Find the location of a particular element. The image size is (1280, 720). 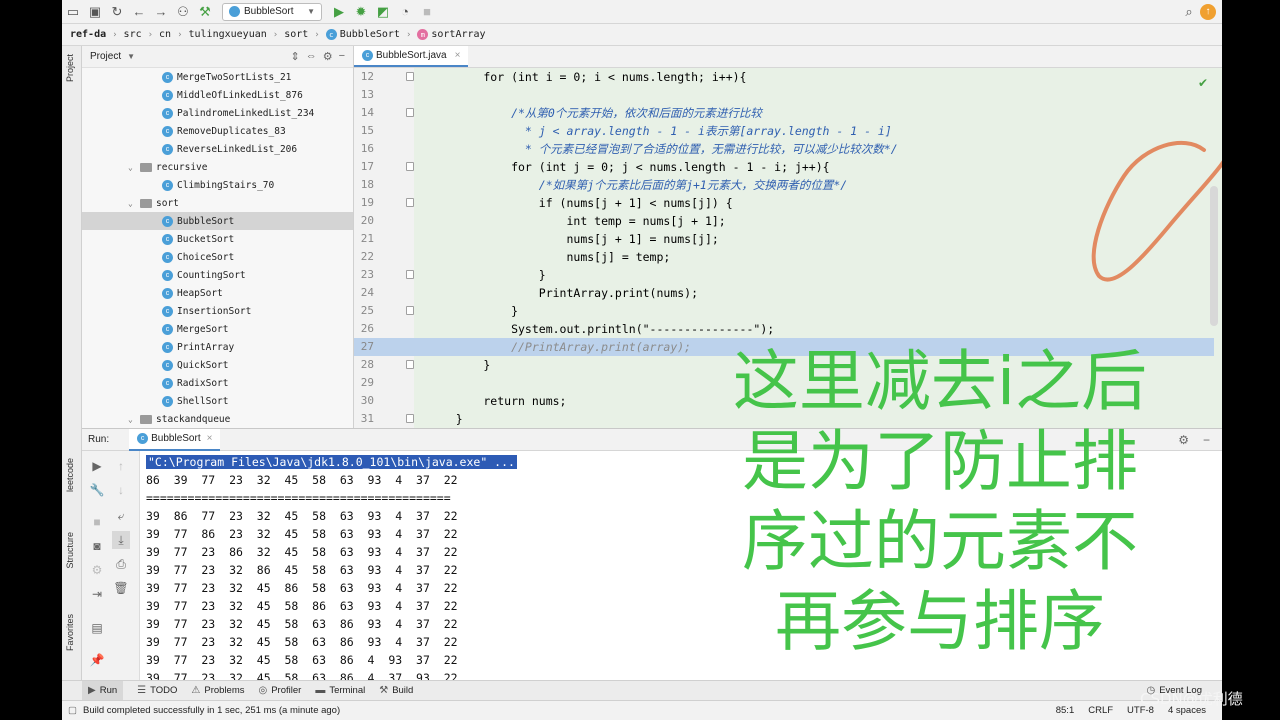

line-number: 14 is located at coordinates (364, 113).